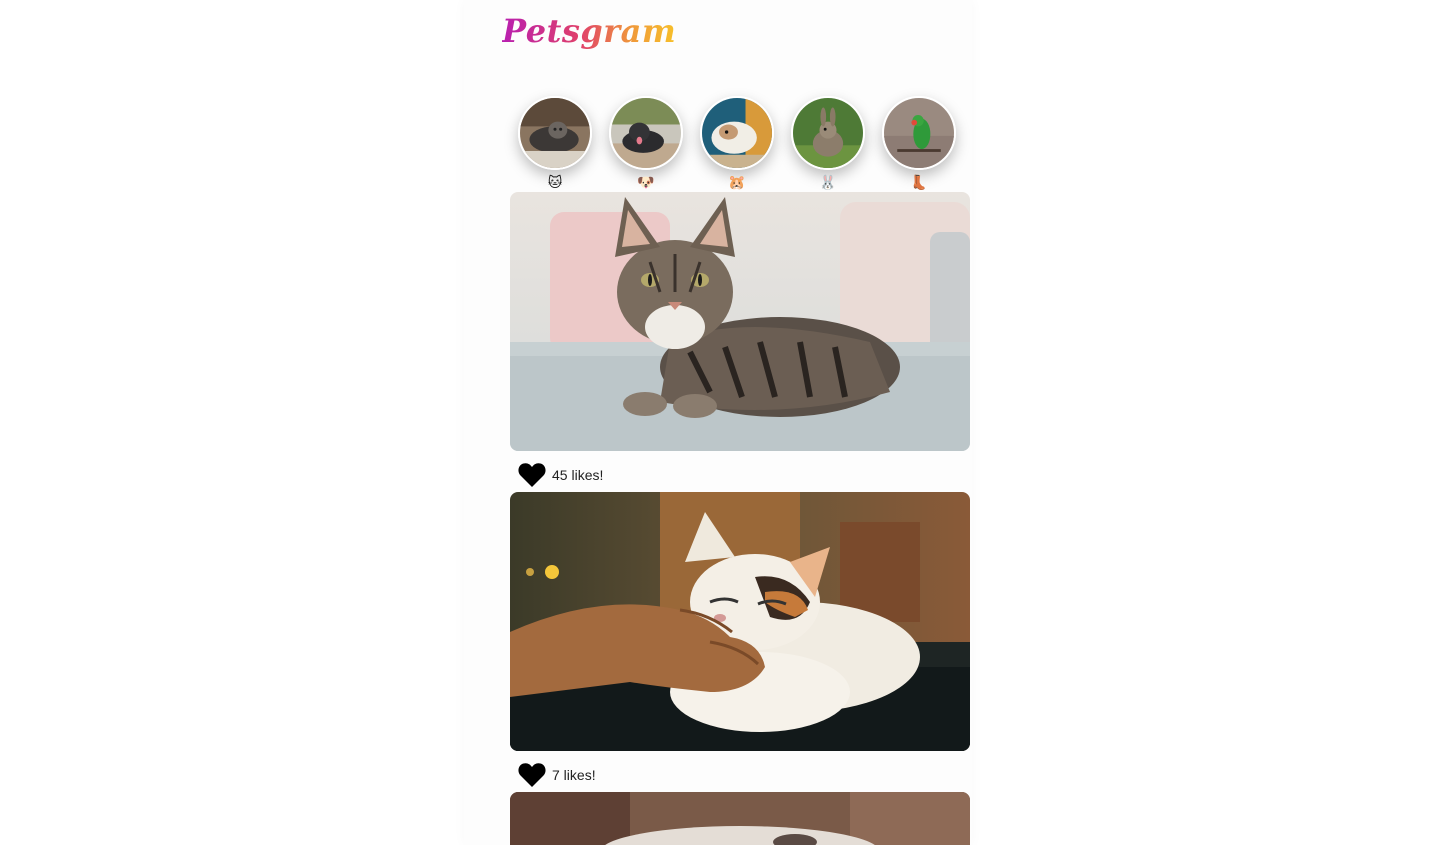  Describe the element at coordinates (740, 321) in the screenshot. I see `post-photo-tabby-cat` at that location.